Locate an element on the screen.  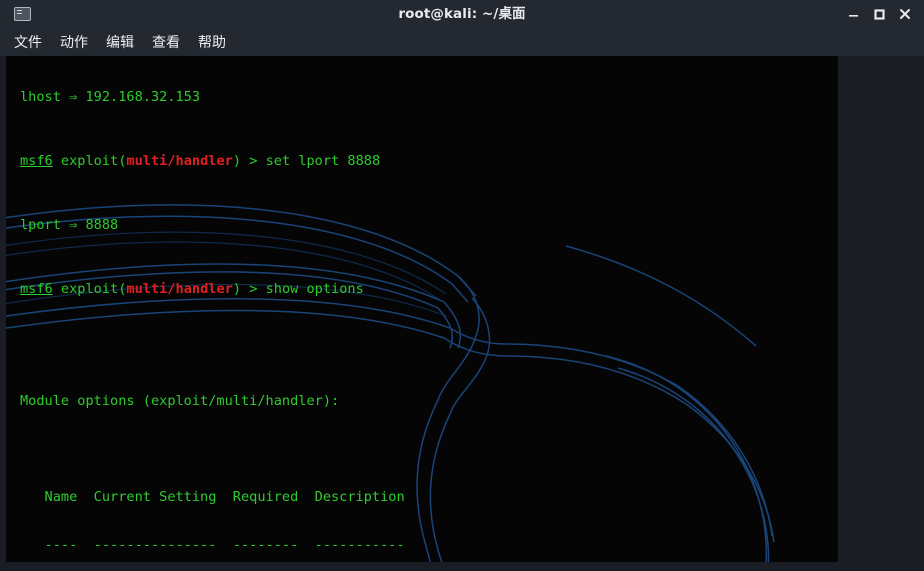
menubar: 文件 动作 编辑 查看 帮助 is located at coordinates (462, 42).